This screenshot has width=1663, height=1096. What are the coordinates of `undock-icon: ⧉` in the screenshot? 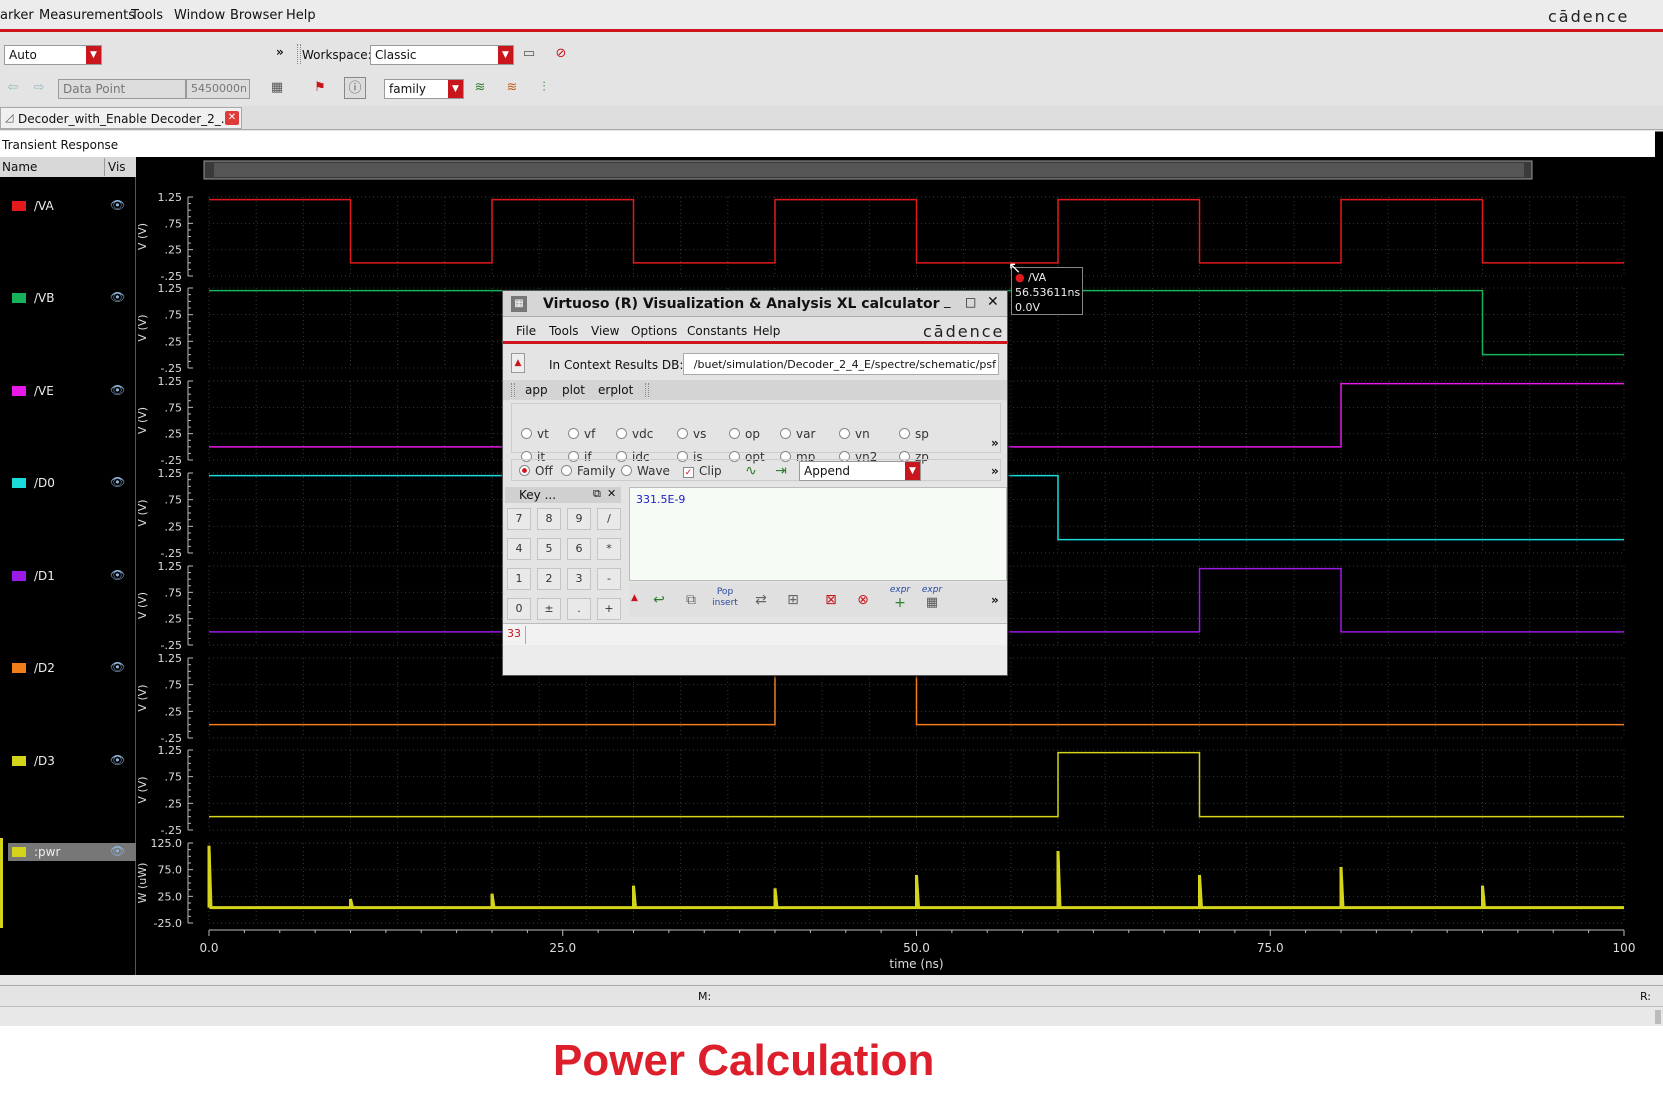 It's located at (597, 494).